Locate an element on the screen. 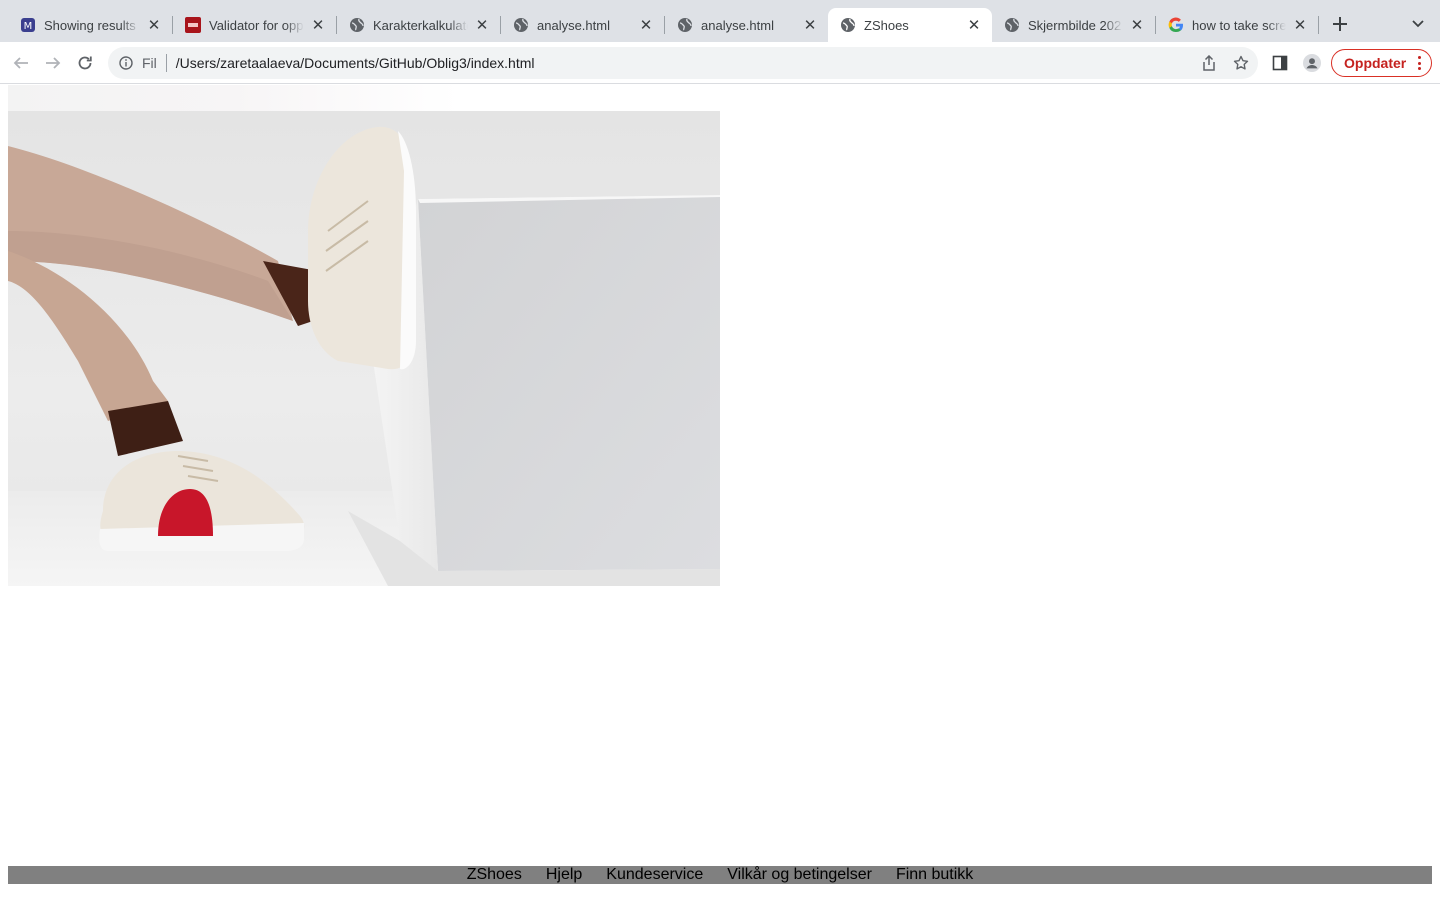 The width and height of the screenshot is (1440, 900). omnibox-divider is located at coordinates (166, 63).